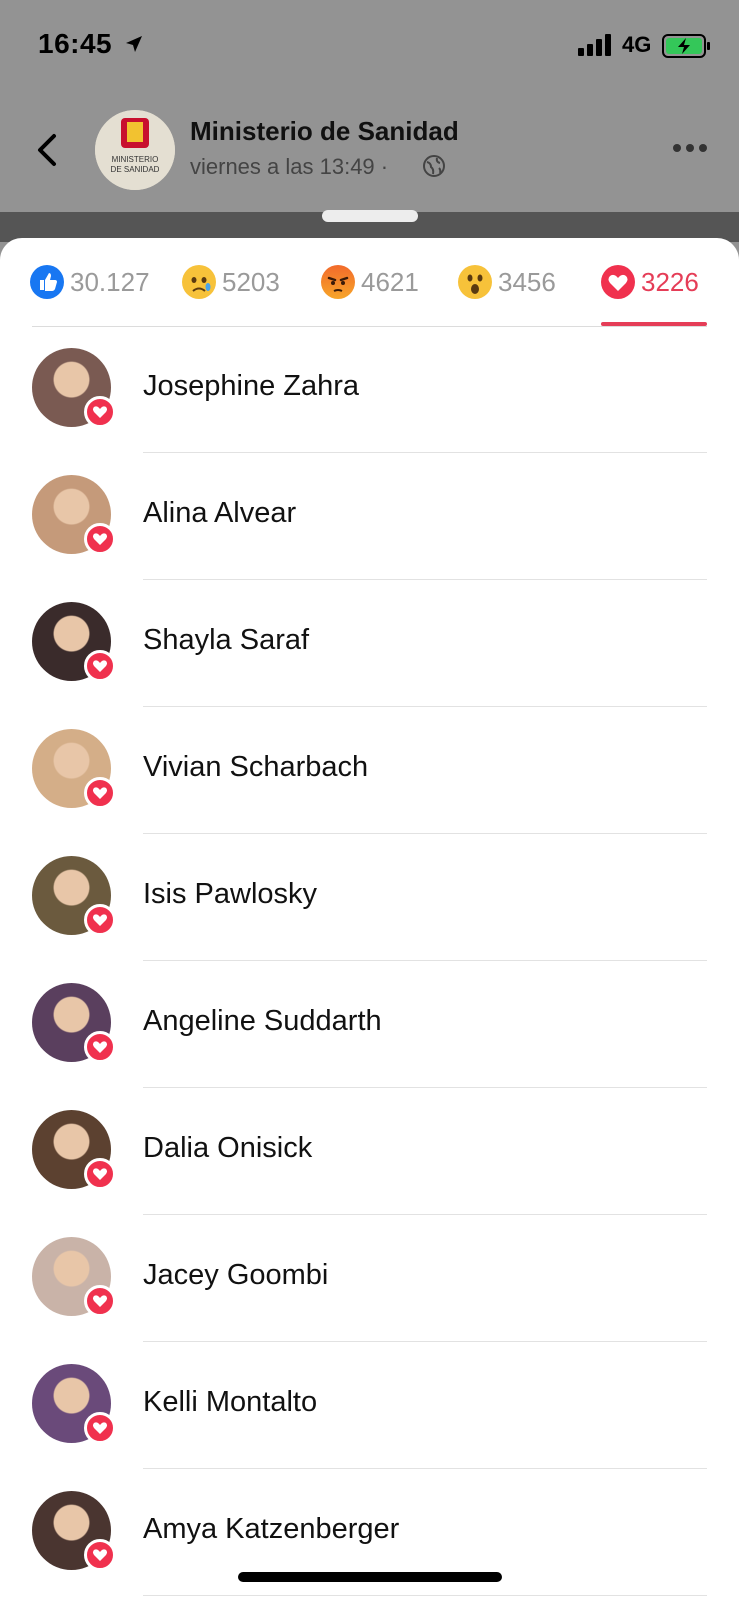  I want to click on network-type: 4G, so click(637, 44).